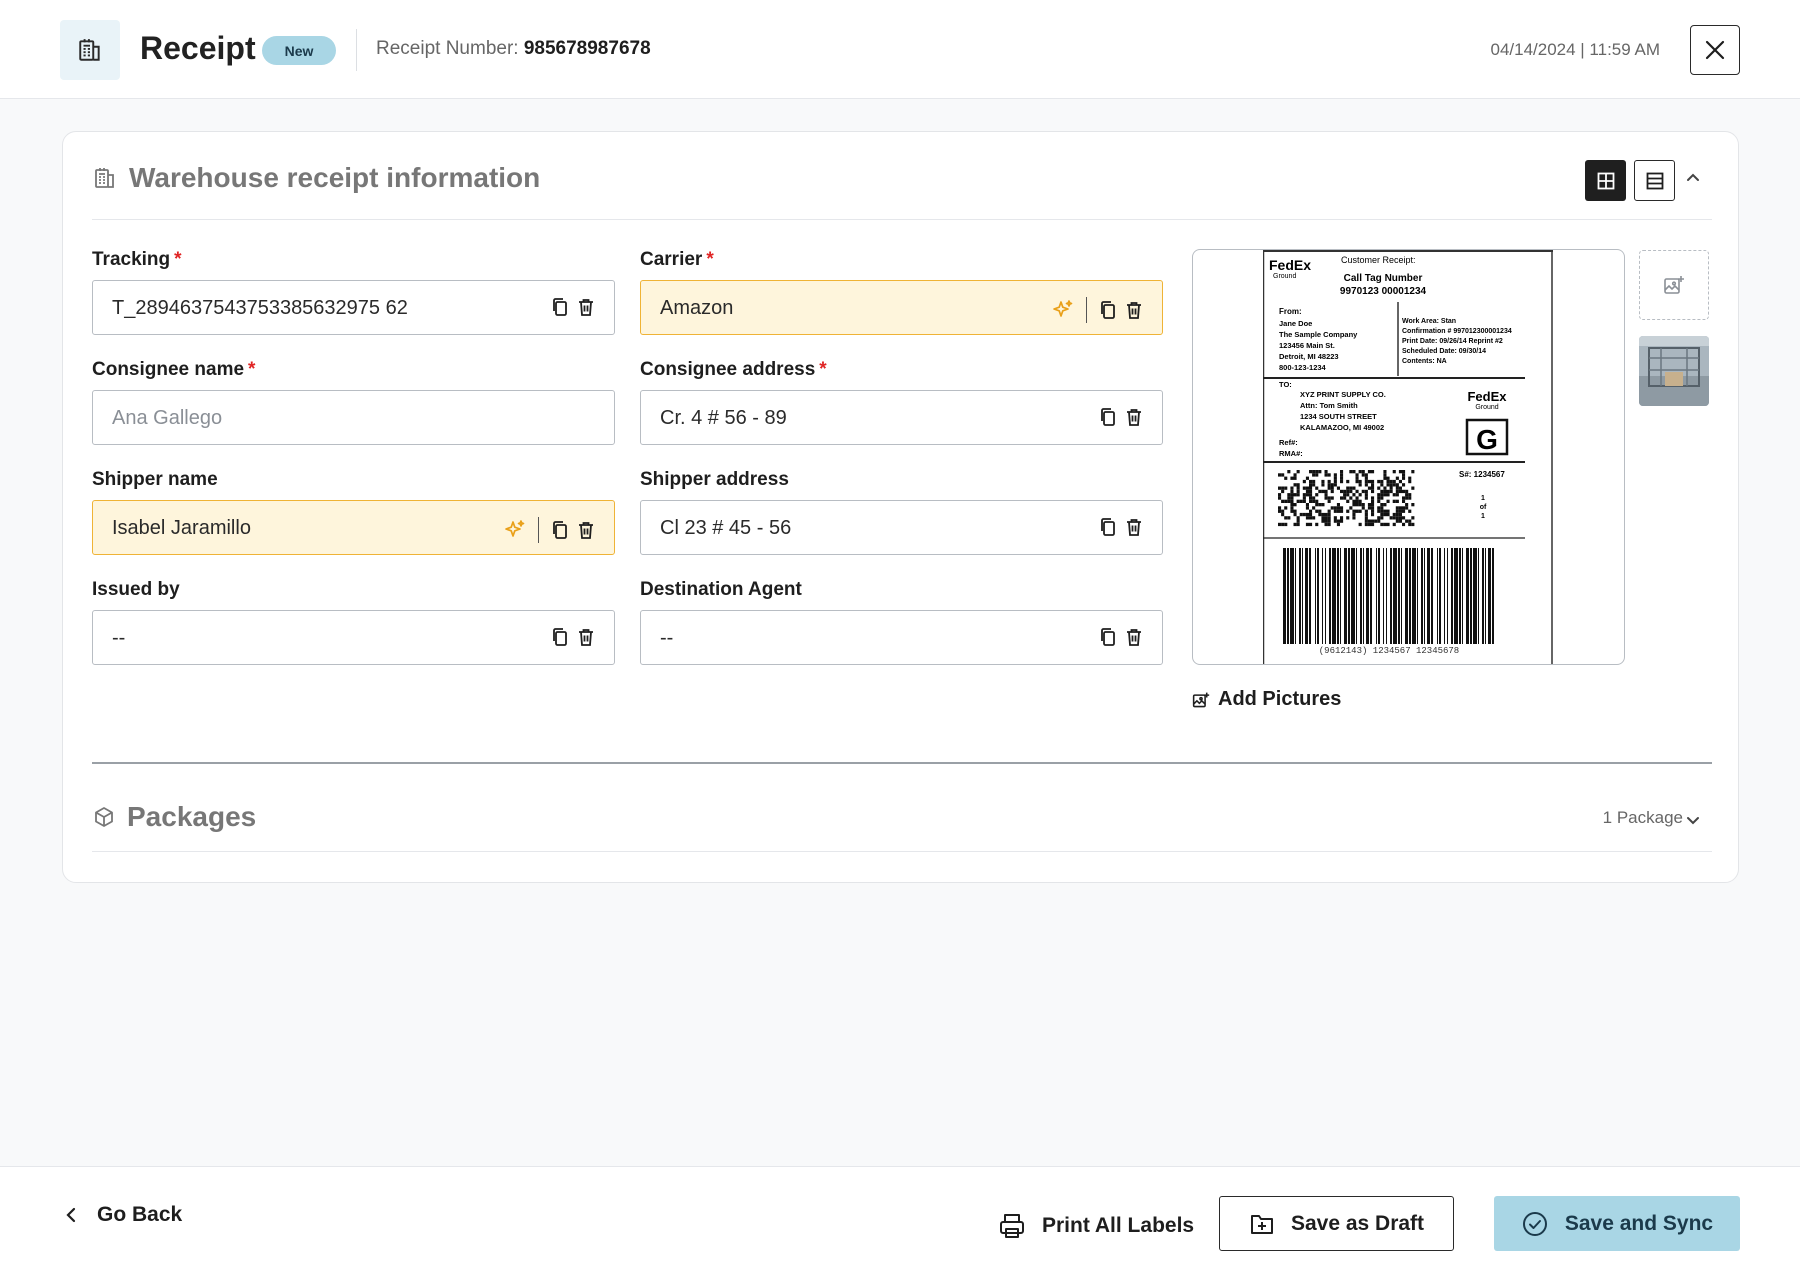 The height and width of the screenshot is (1280, 1800). I want to click on shipper-name-field: Isabel Jaramillo, so click(353, 527).